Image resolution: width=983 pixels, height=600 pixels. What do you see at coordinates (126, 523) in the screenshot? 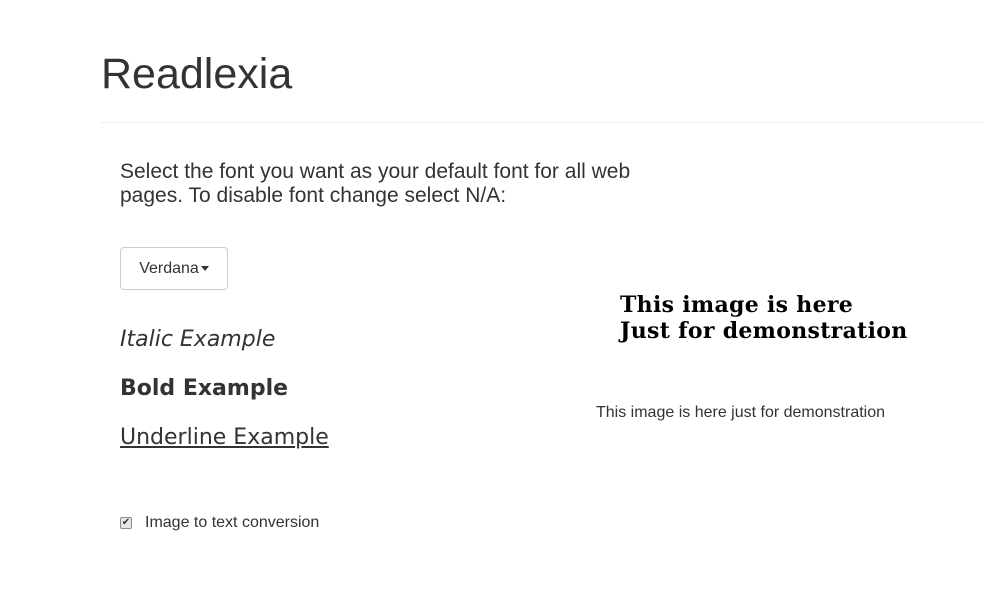
I see `image-to-text-checkbox: ✔` at bounding box center [126, 523].